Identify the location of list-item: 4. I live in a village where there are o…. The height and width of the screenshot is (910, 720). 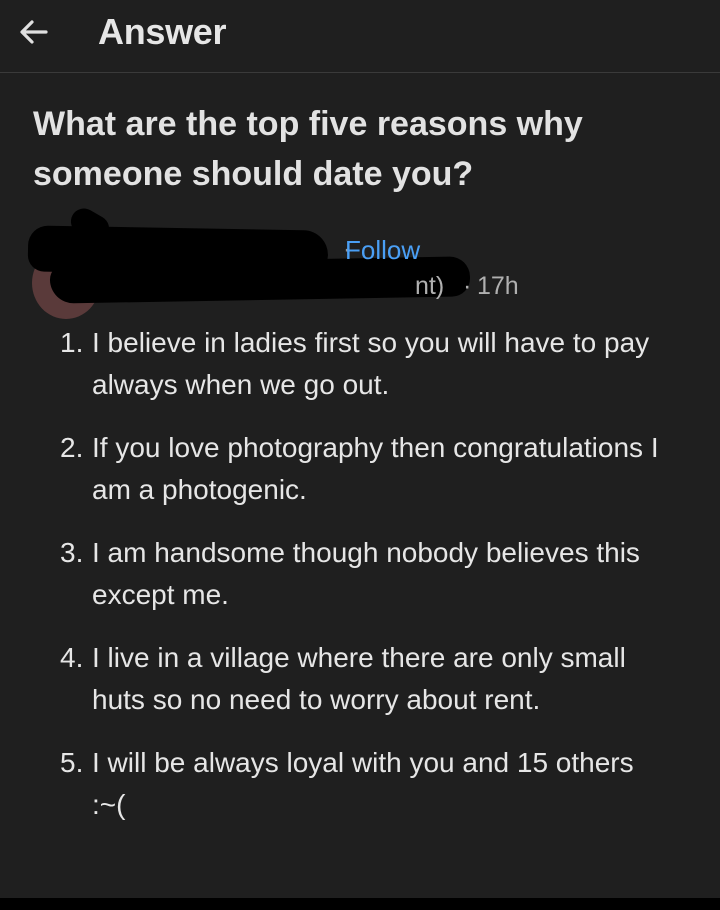
(360, 679).